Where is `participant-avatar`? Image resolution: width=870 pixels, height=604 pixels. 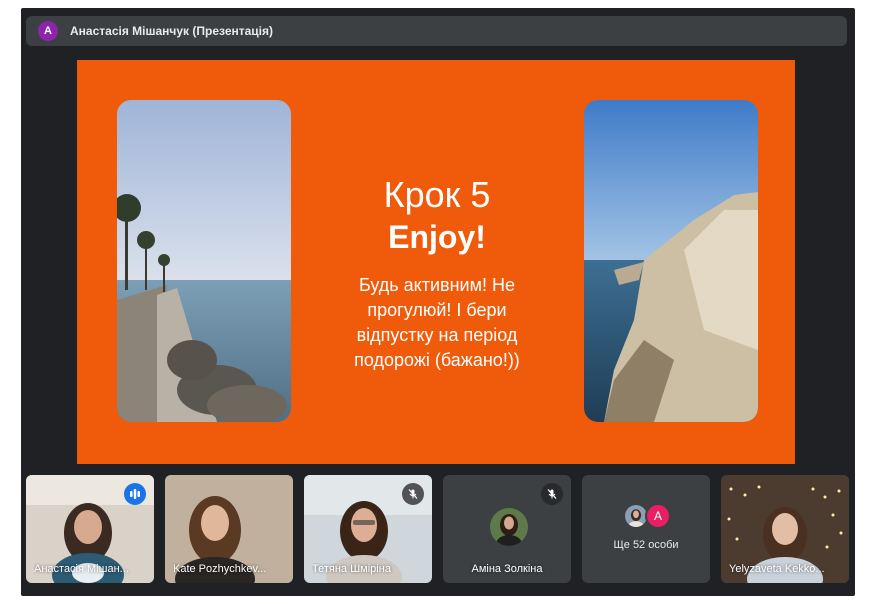 participant-avatar is located at coordinates (509, 527).